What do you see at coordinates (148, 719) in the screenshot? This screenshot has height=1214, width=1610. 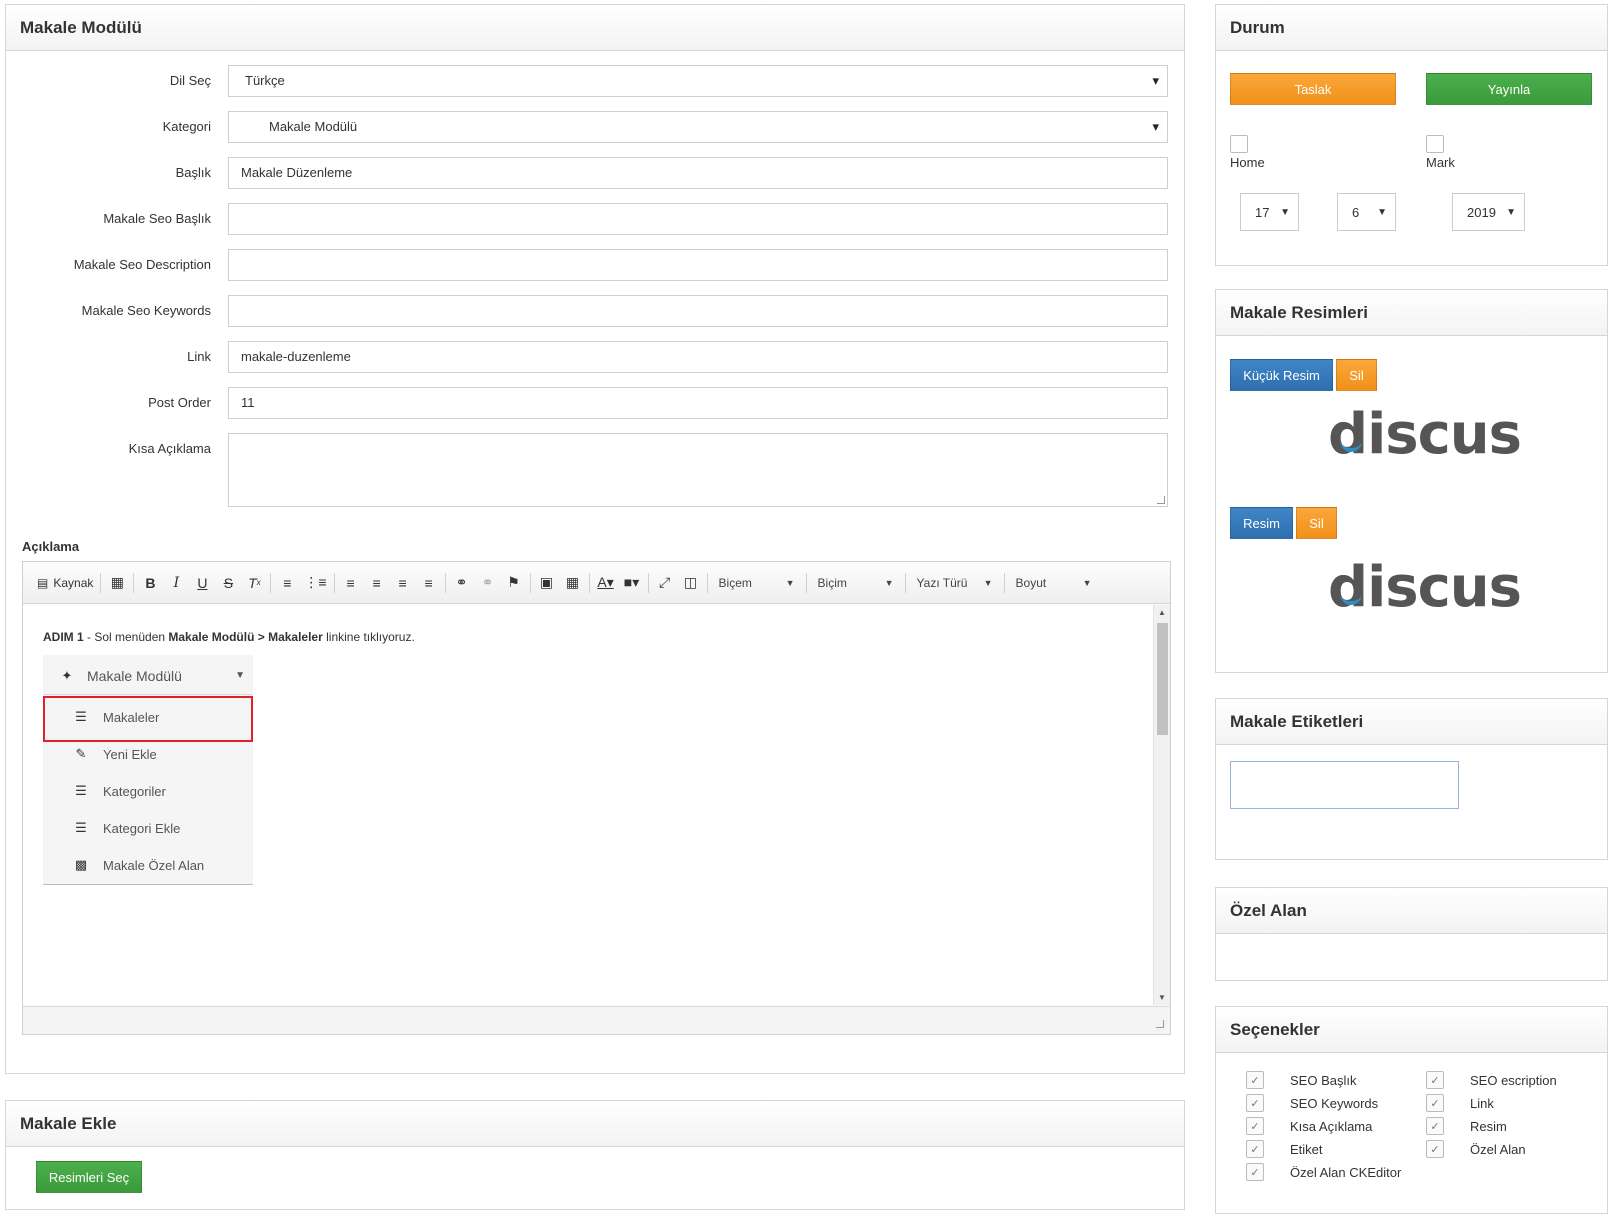 I see `highlight-box` at bounding box center [148, 719].